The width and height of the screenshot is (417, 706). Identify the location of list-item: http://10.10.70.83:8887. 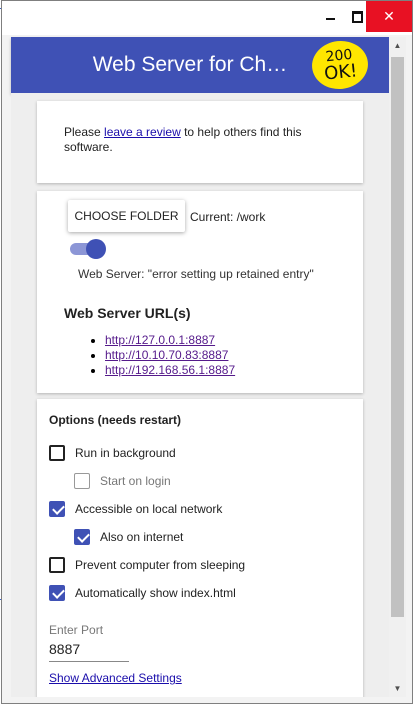
(170, 355).